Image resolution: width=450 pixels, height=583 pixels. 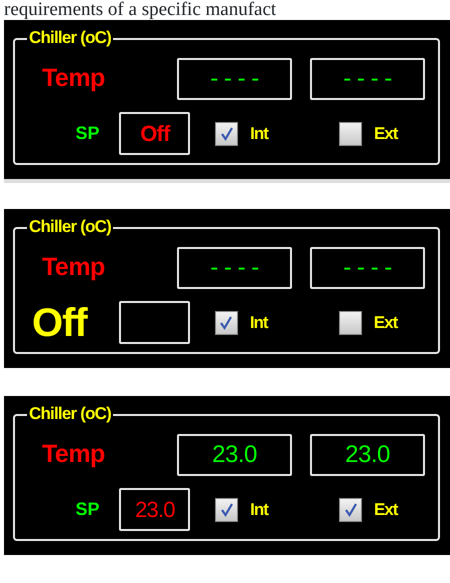 What do you see at coordinates (154, 509) in the screenshot?
I see `setpoint-field: 23.0` at bounding box center [154, 509].